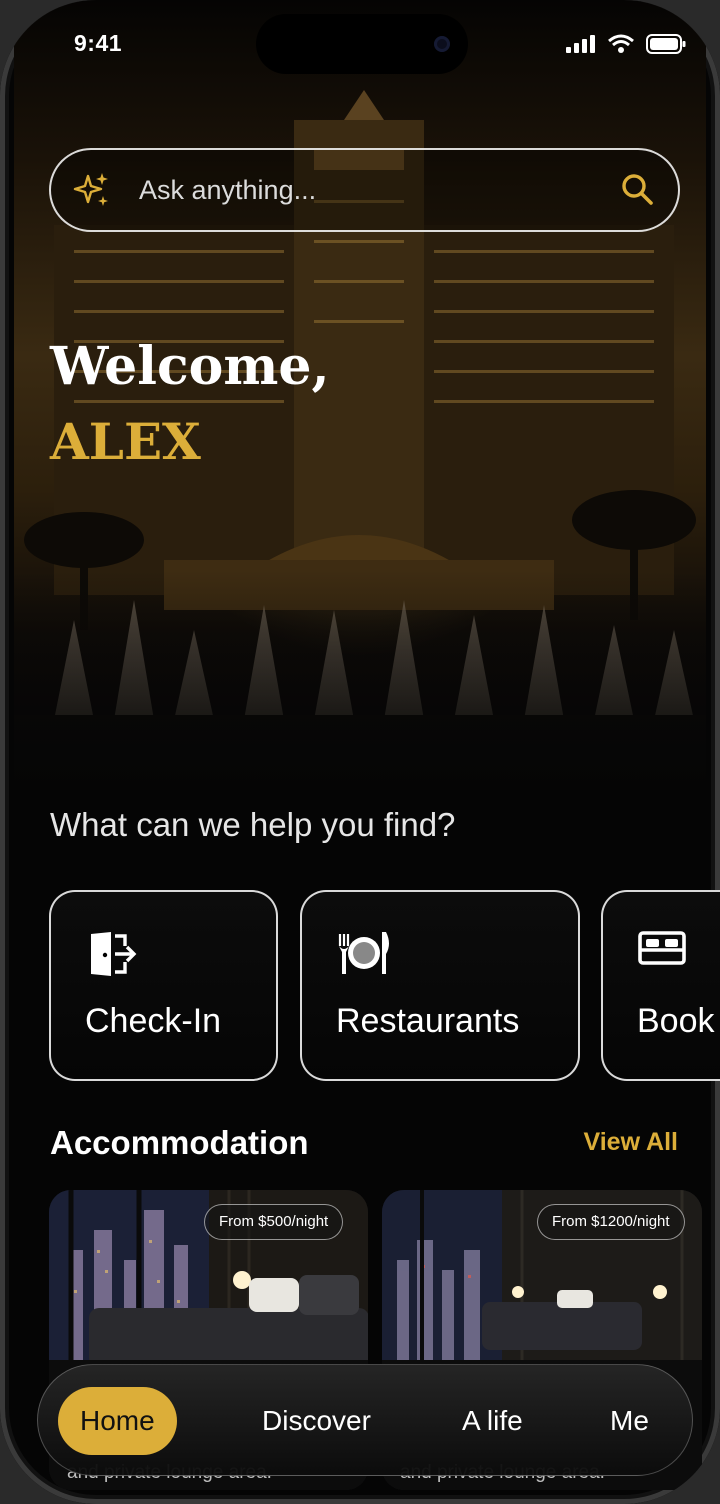 This screenshot has width=720, height=1504. Describe the element at coordinates (631, 1142) in the screenshot. I see `view-all-link: View All` at that location.